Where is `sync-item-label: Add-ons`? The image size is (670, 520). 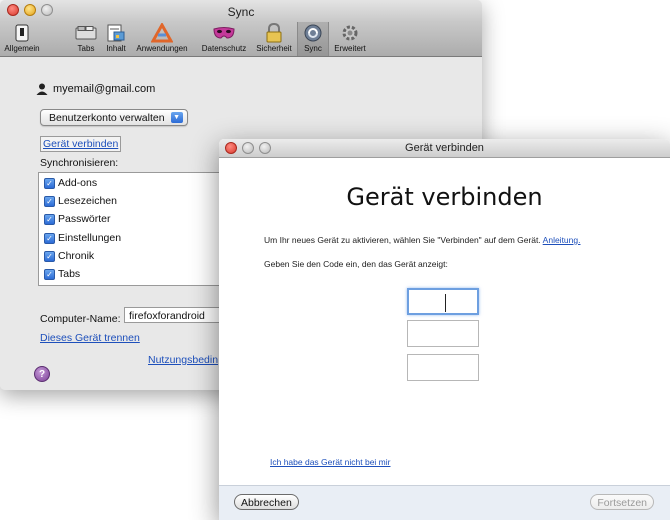 sync-item-label: Add-ons is located at coordinates (78, 183).